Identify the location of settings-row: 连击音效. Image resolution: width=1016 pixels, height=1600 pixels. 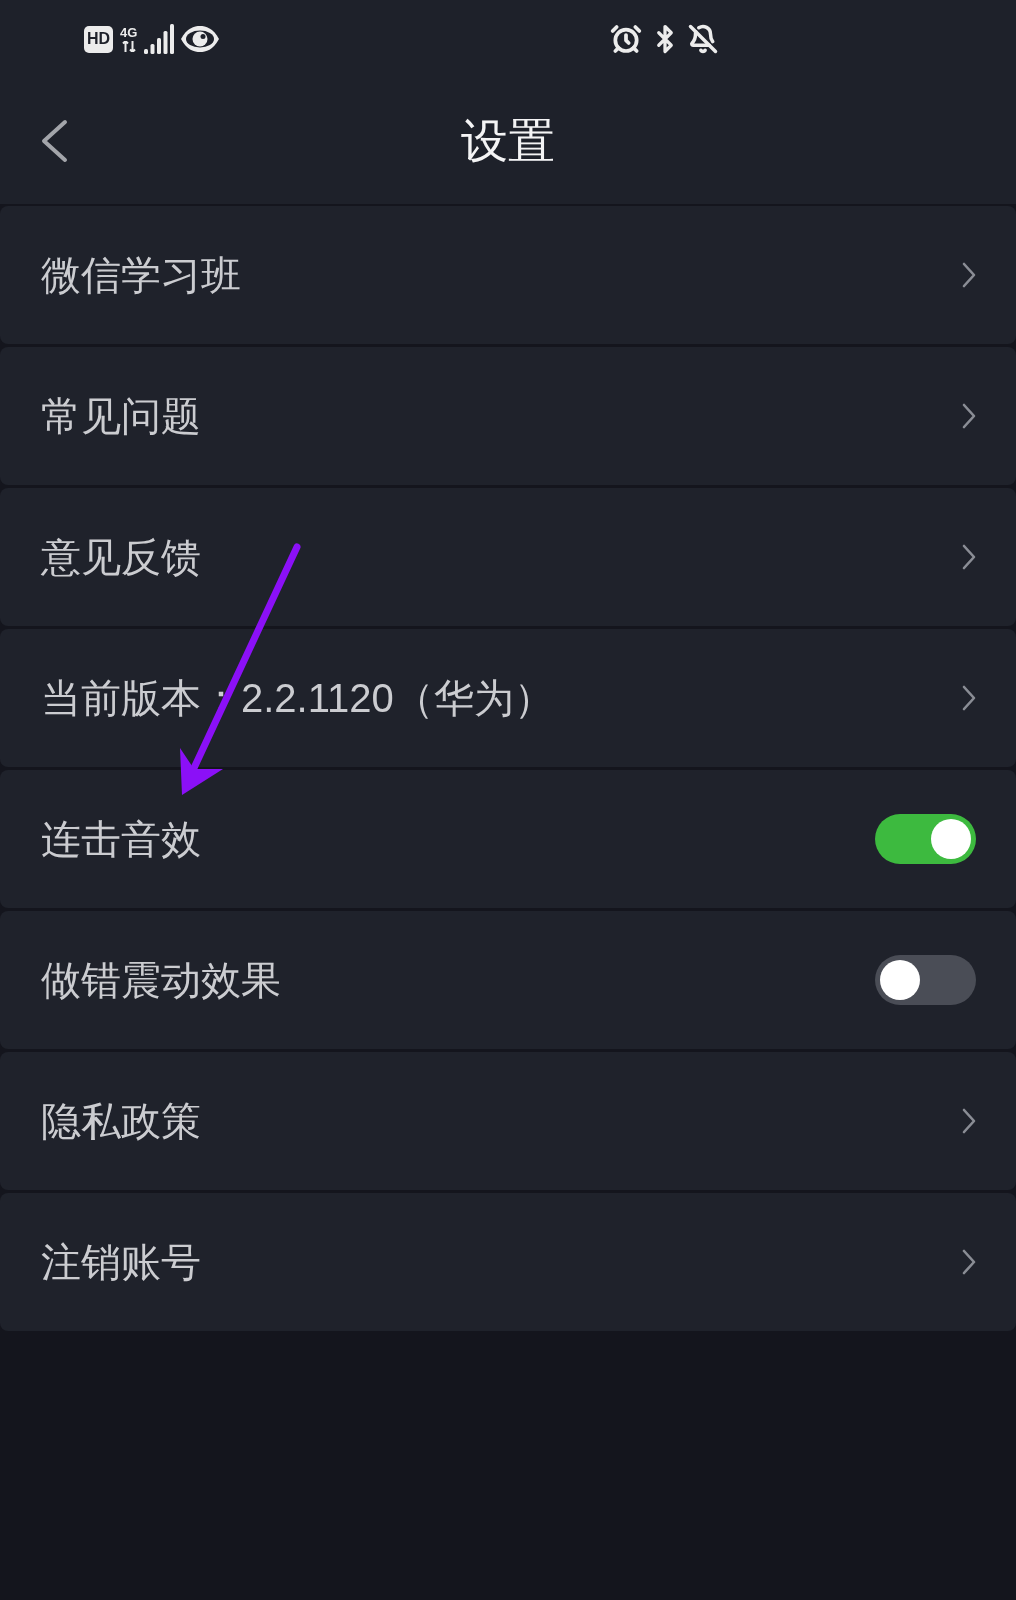
(508, 839).